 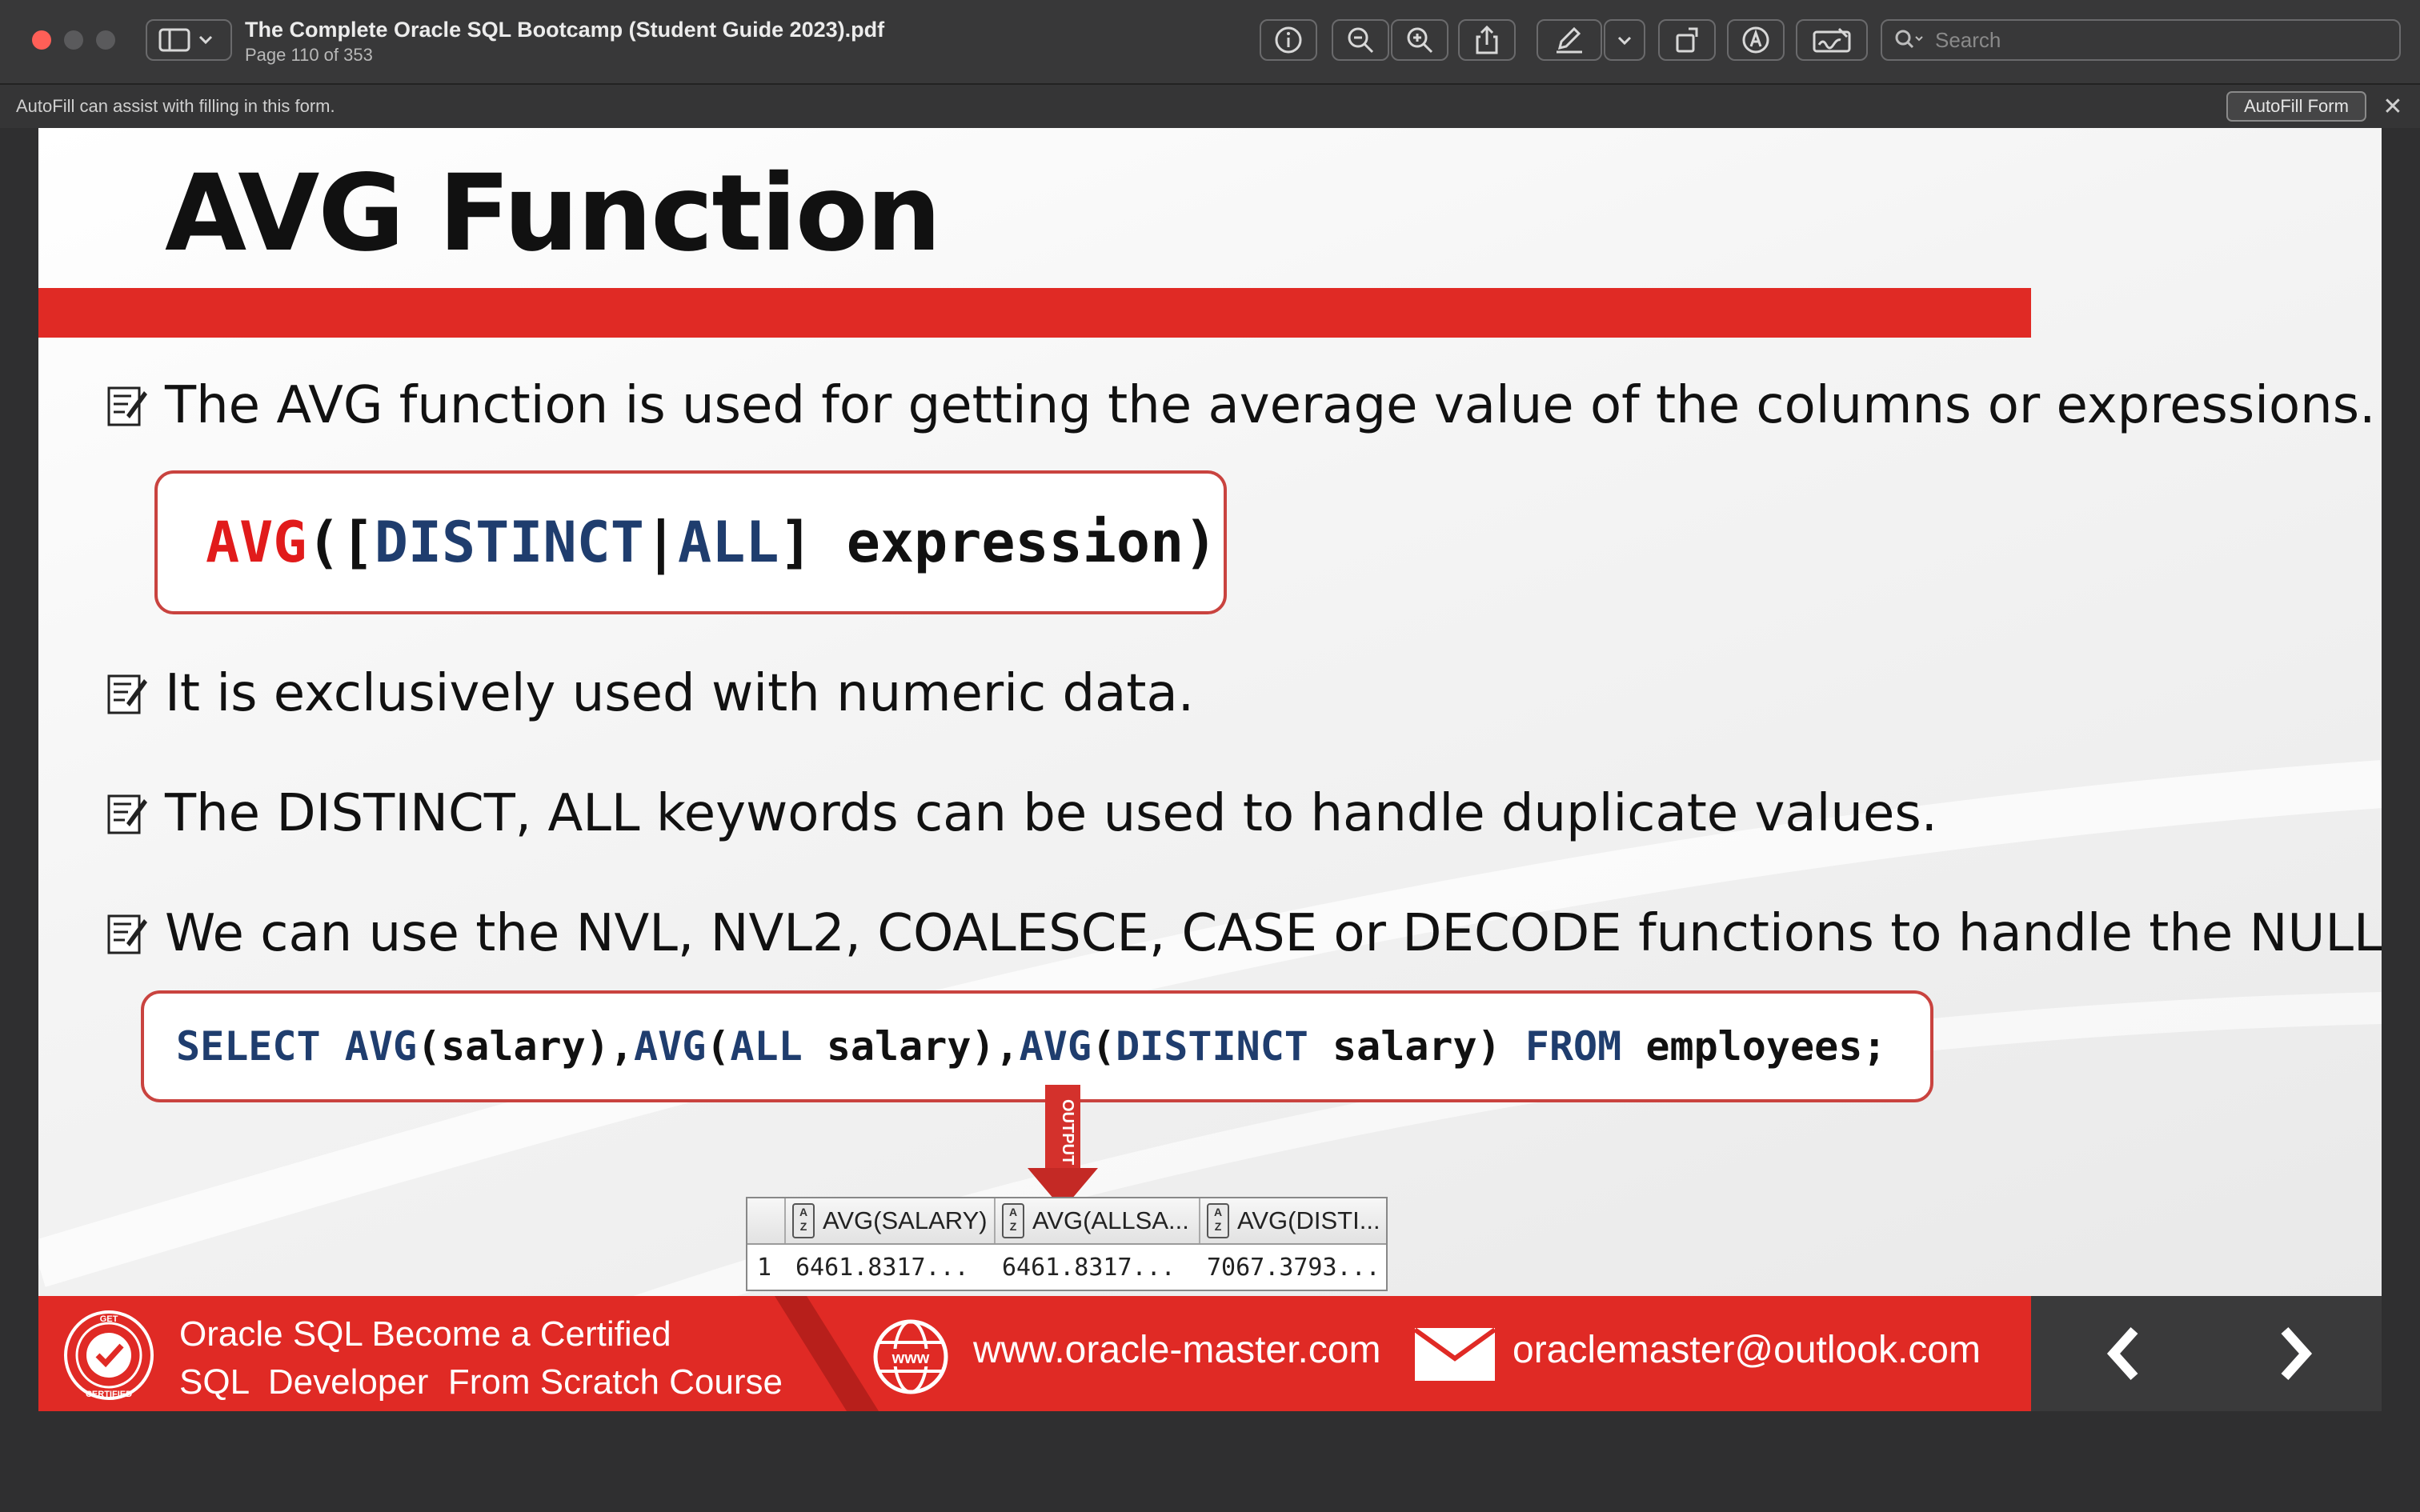 I want to click on zoom-in-button, so click(x=1419, y=40).